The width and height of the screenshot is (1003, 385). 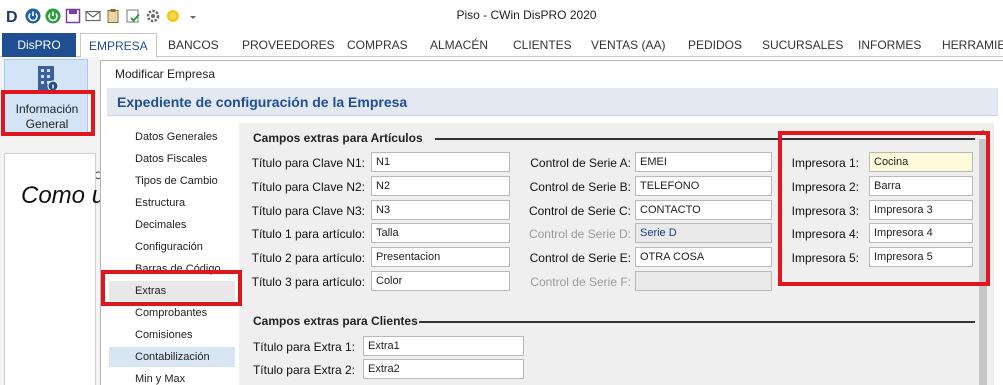 I want to click on extra-1-label: Título para Extra 1:, so click(x=303, y=347).